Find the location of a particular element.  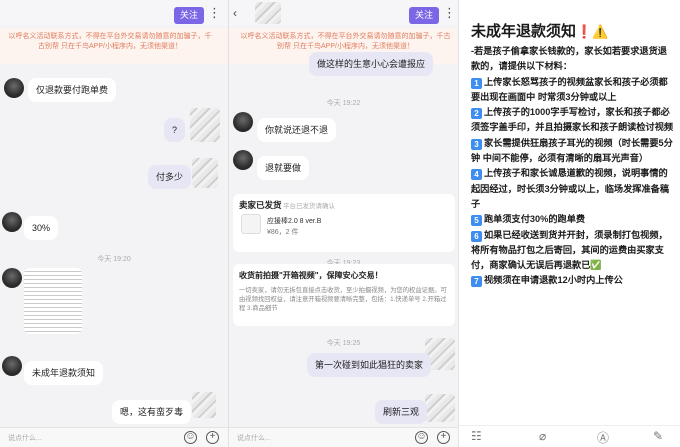

notice-title: 收货前拍摄"开箱视频"，保障安心交易！ is located at coordinates (311, 275).